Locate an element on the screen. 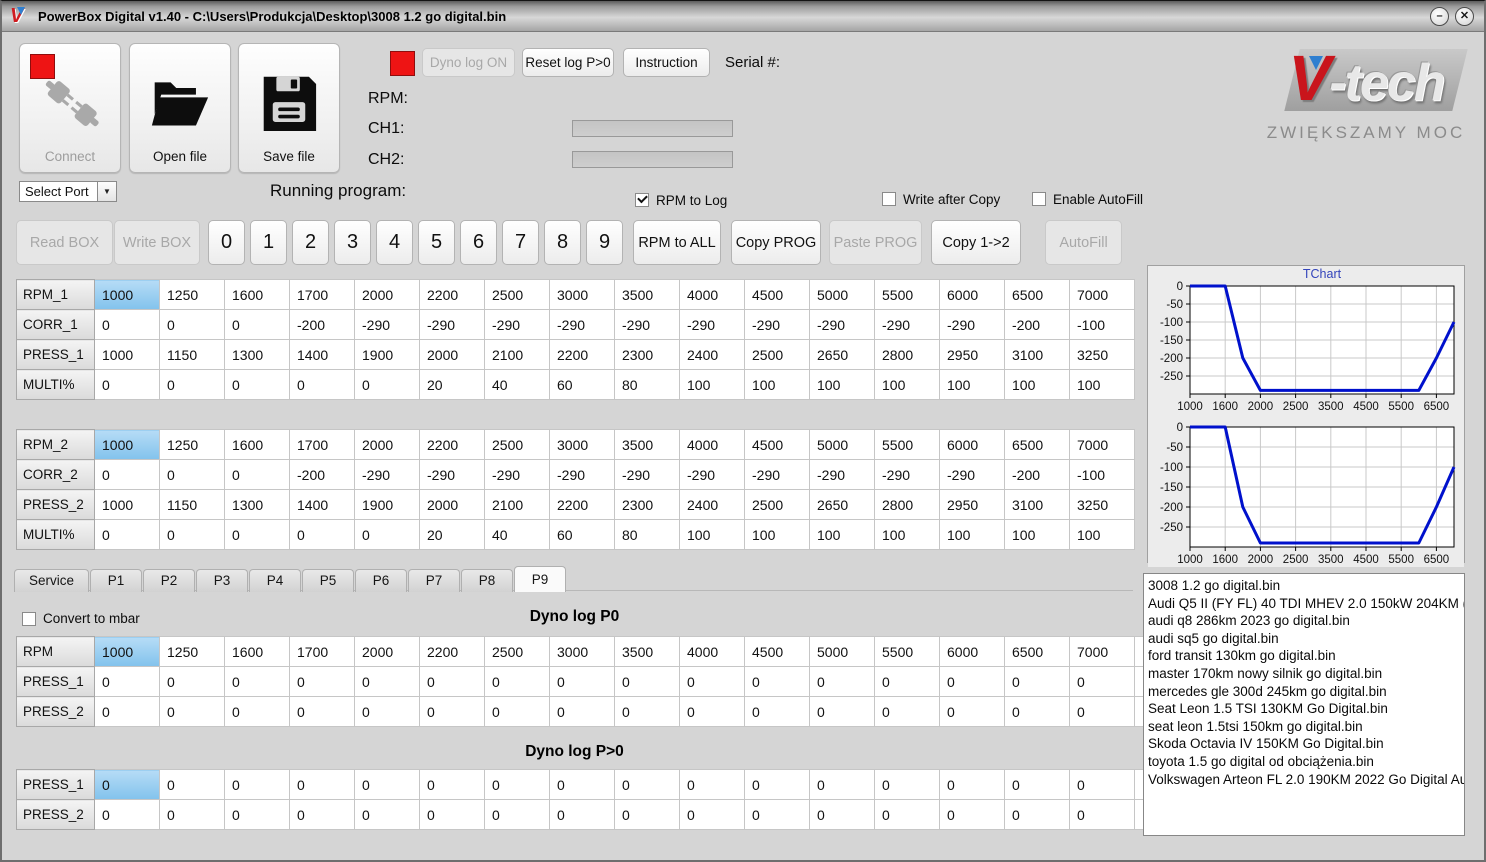 The image size is (1486, 862). copy-1-2-button: Copy 1->2 is located at coordinates (976, 242).